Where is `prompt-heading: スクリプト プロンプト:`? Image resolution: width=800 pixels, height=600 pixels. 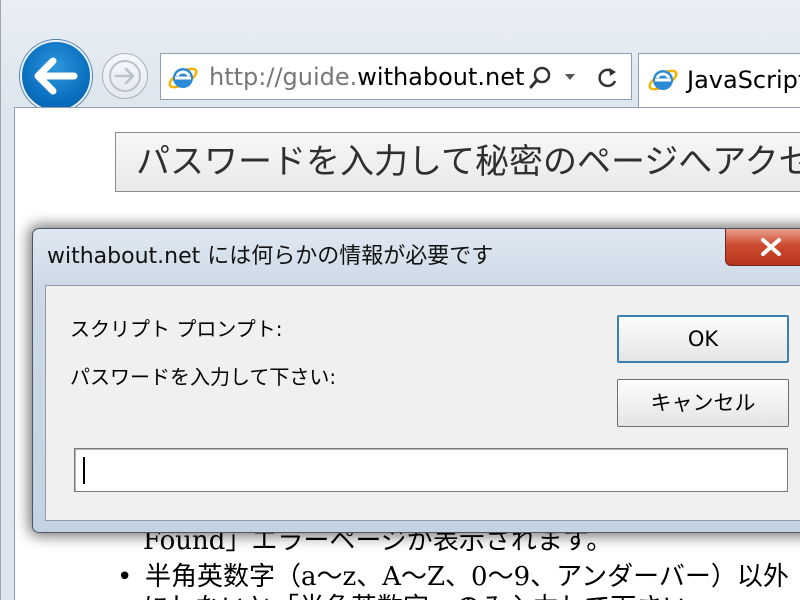
prompt-heading: スクリプト プロンプト: is located at coordinates (176, 329).